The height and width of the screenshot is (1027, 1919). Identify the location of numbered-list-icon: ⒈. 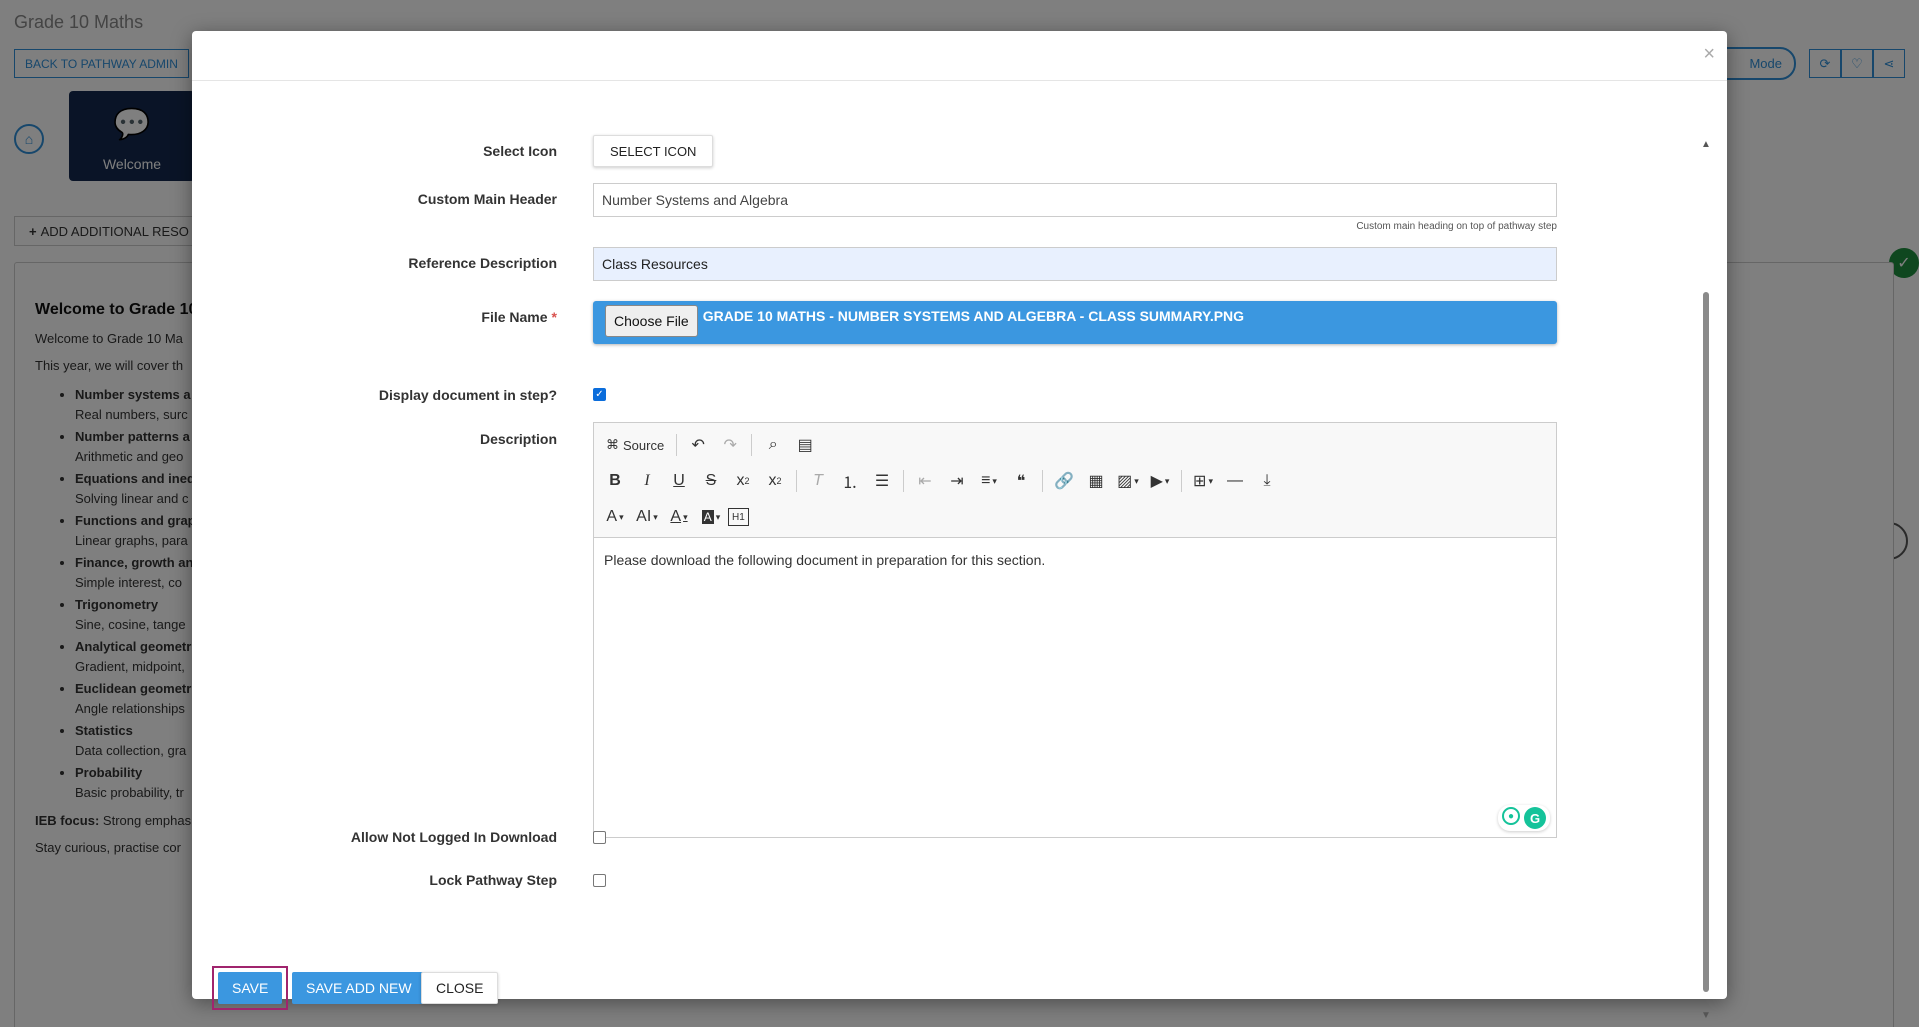
(850, 481).